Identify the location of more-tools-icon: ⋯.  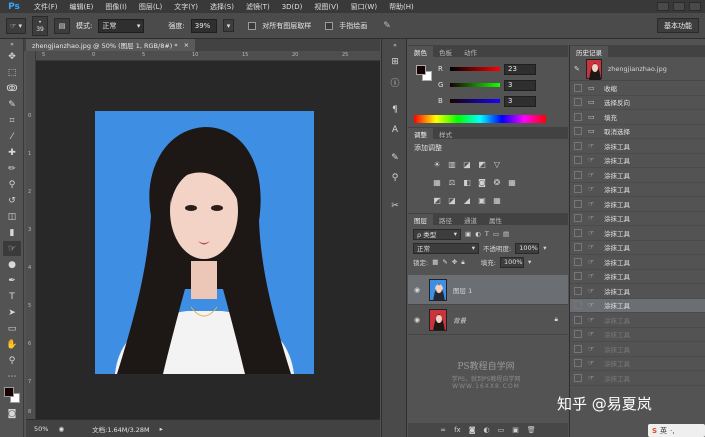
(12, 376).